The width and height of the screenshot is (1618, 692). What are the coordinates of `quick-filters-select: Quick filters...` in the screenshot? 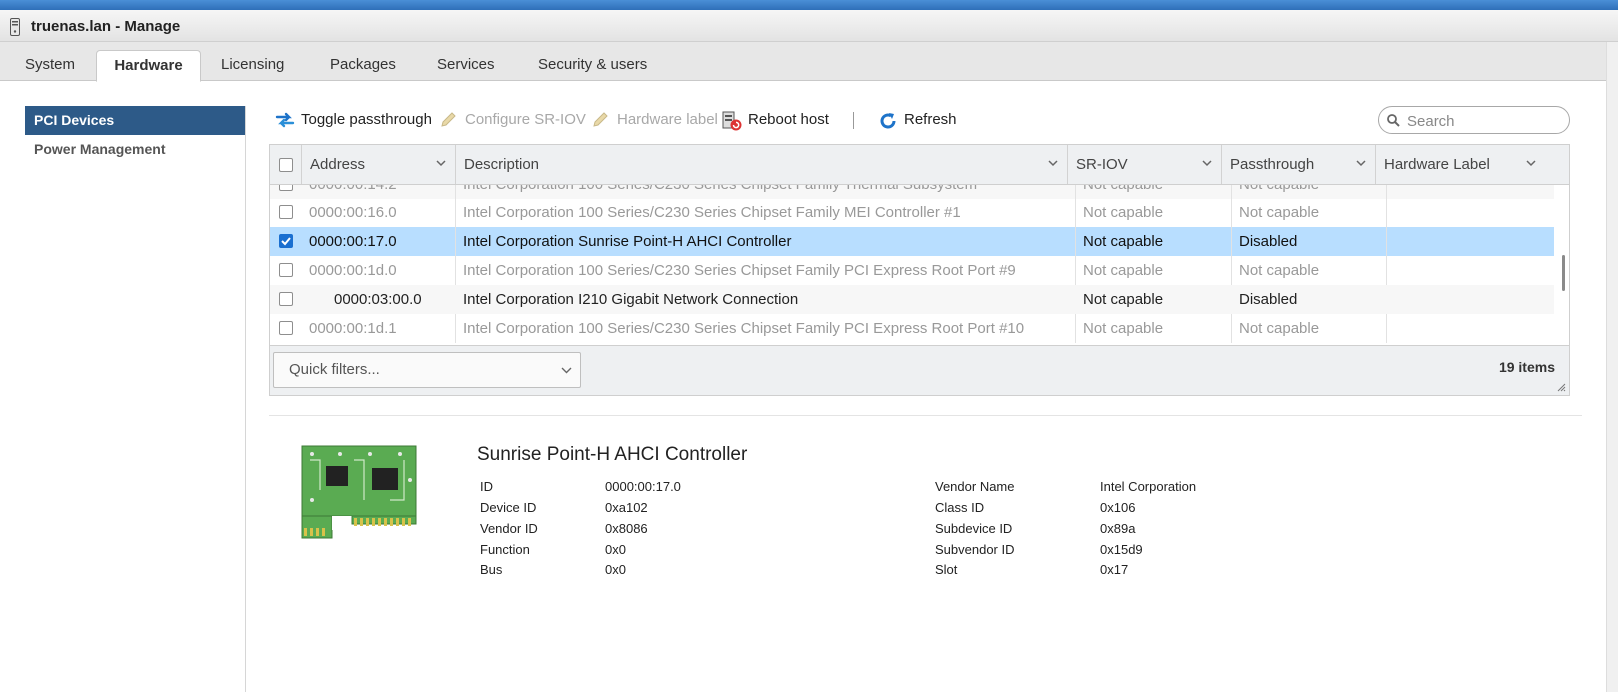 It's located at (427, 370).